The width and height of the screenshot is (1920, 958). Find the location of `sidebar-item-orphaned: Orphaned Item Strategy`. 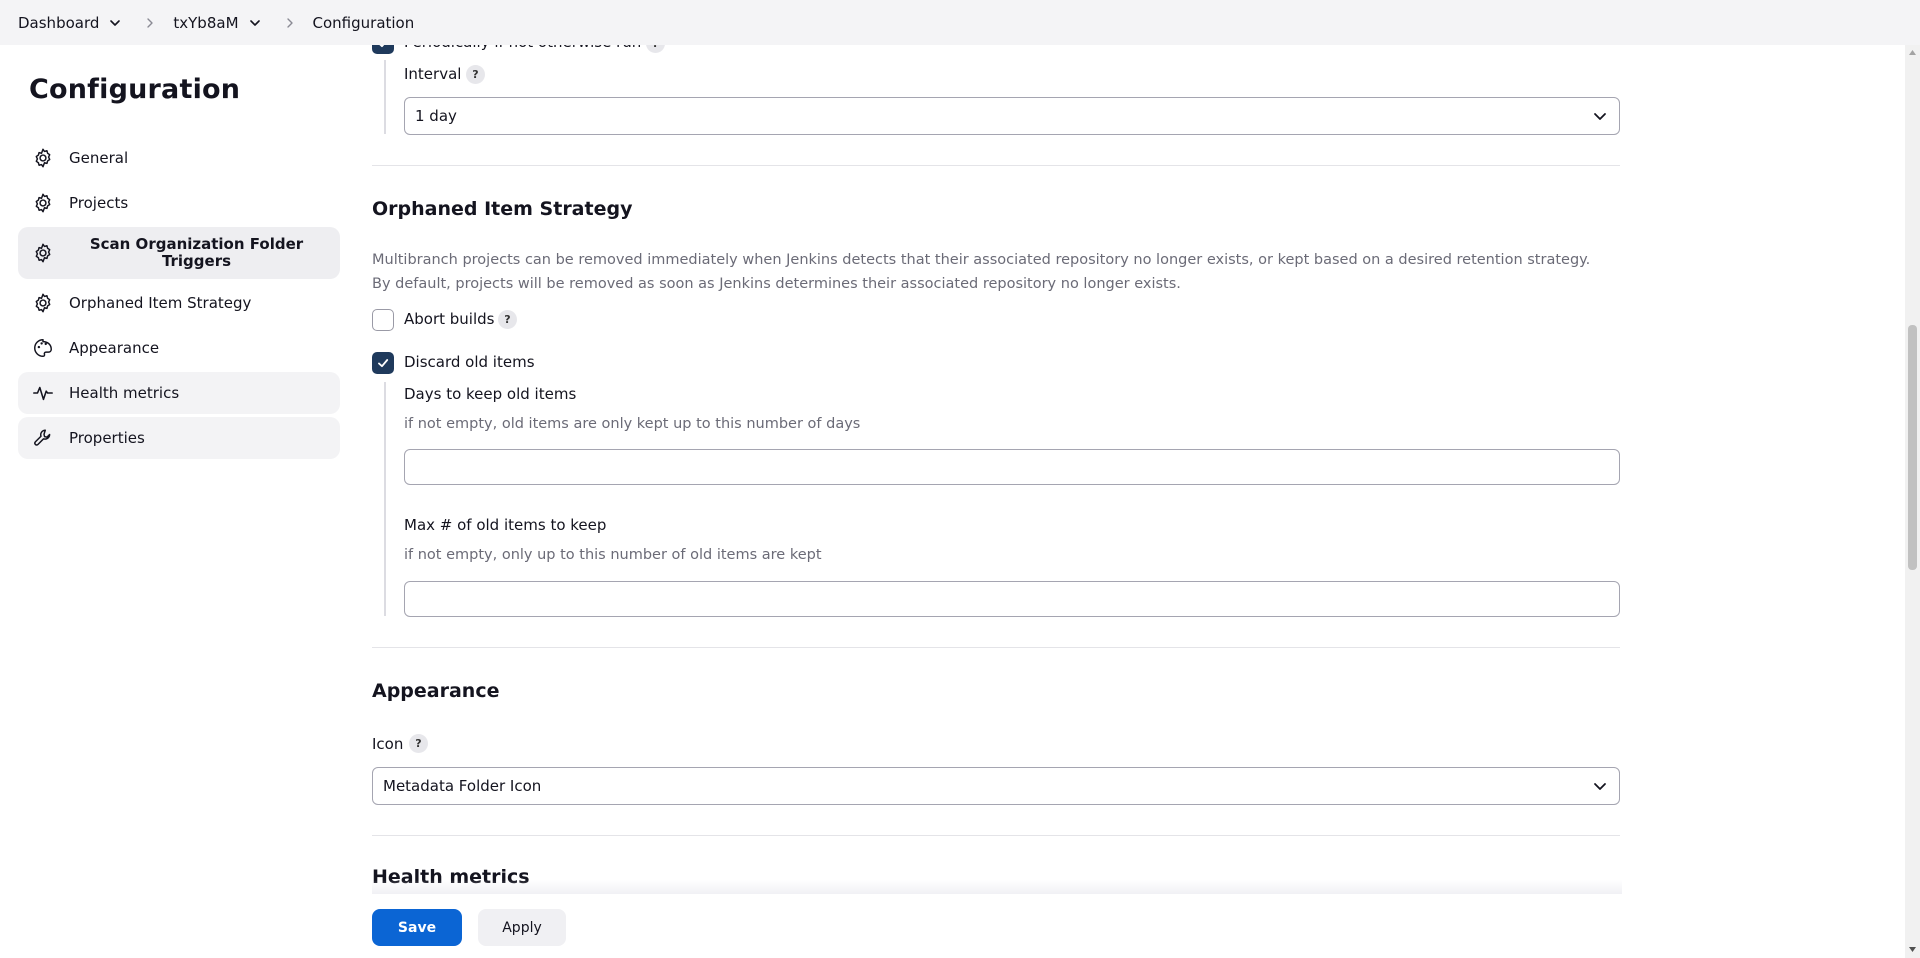

sidebar-item-orphaned: Orphaned Item Strategy is located at coordinates (179, 303).